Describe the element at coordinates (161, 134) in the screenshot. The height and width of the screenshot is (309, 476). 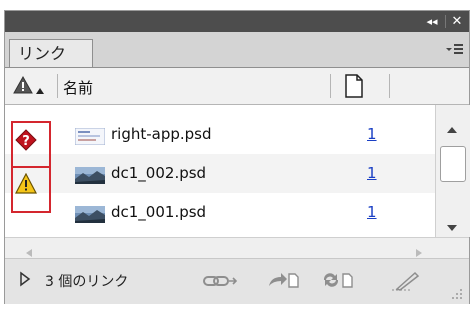
I see `link-name: right-app.psd` at that location.